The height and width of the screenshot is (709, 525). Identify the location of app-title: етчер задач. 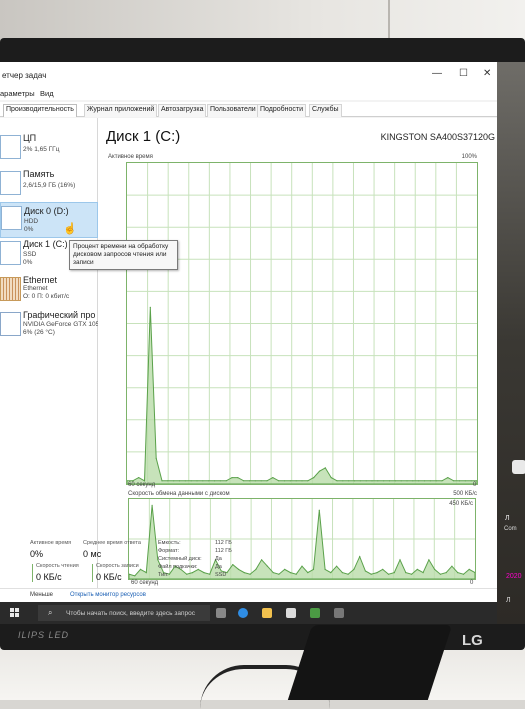
(24, 75).